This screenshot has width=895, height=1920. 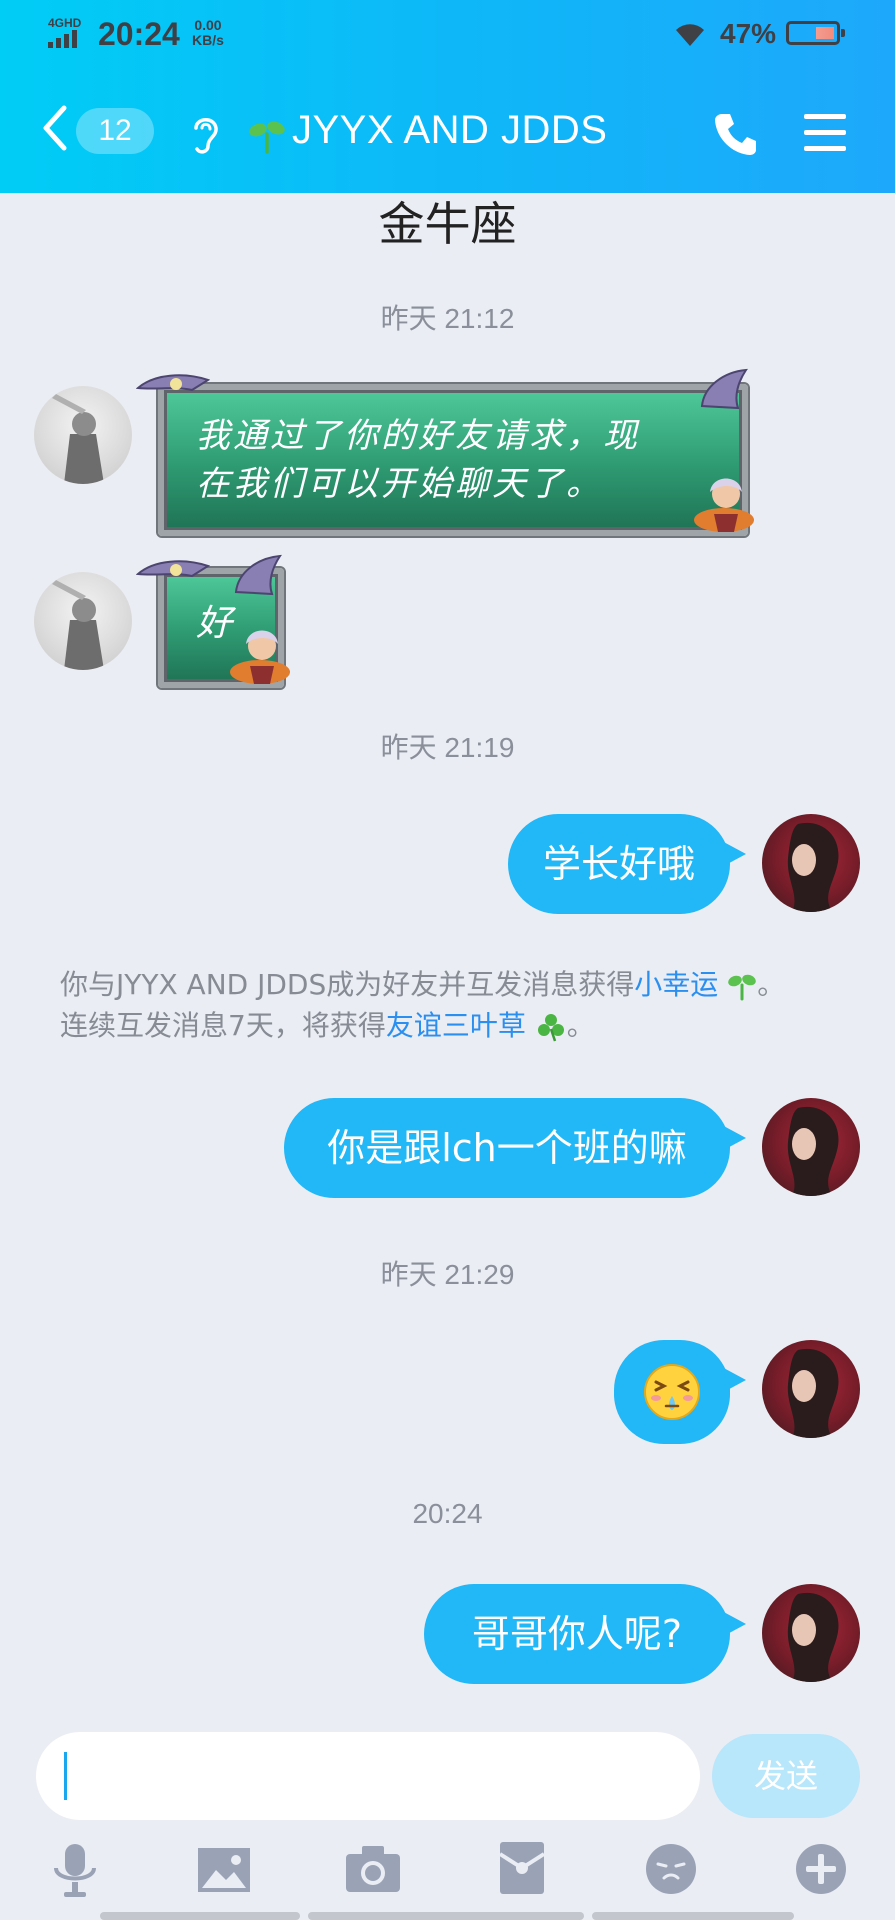 I want to click on friendship-clover-link: 友谊三叶草, so click(x=456, y=1025).